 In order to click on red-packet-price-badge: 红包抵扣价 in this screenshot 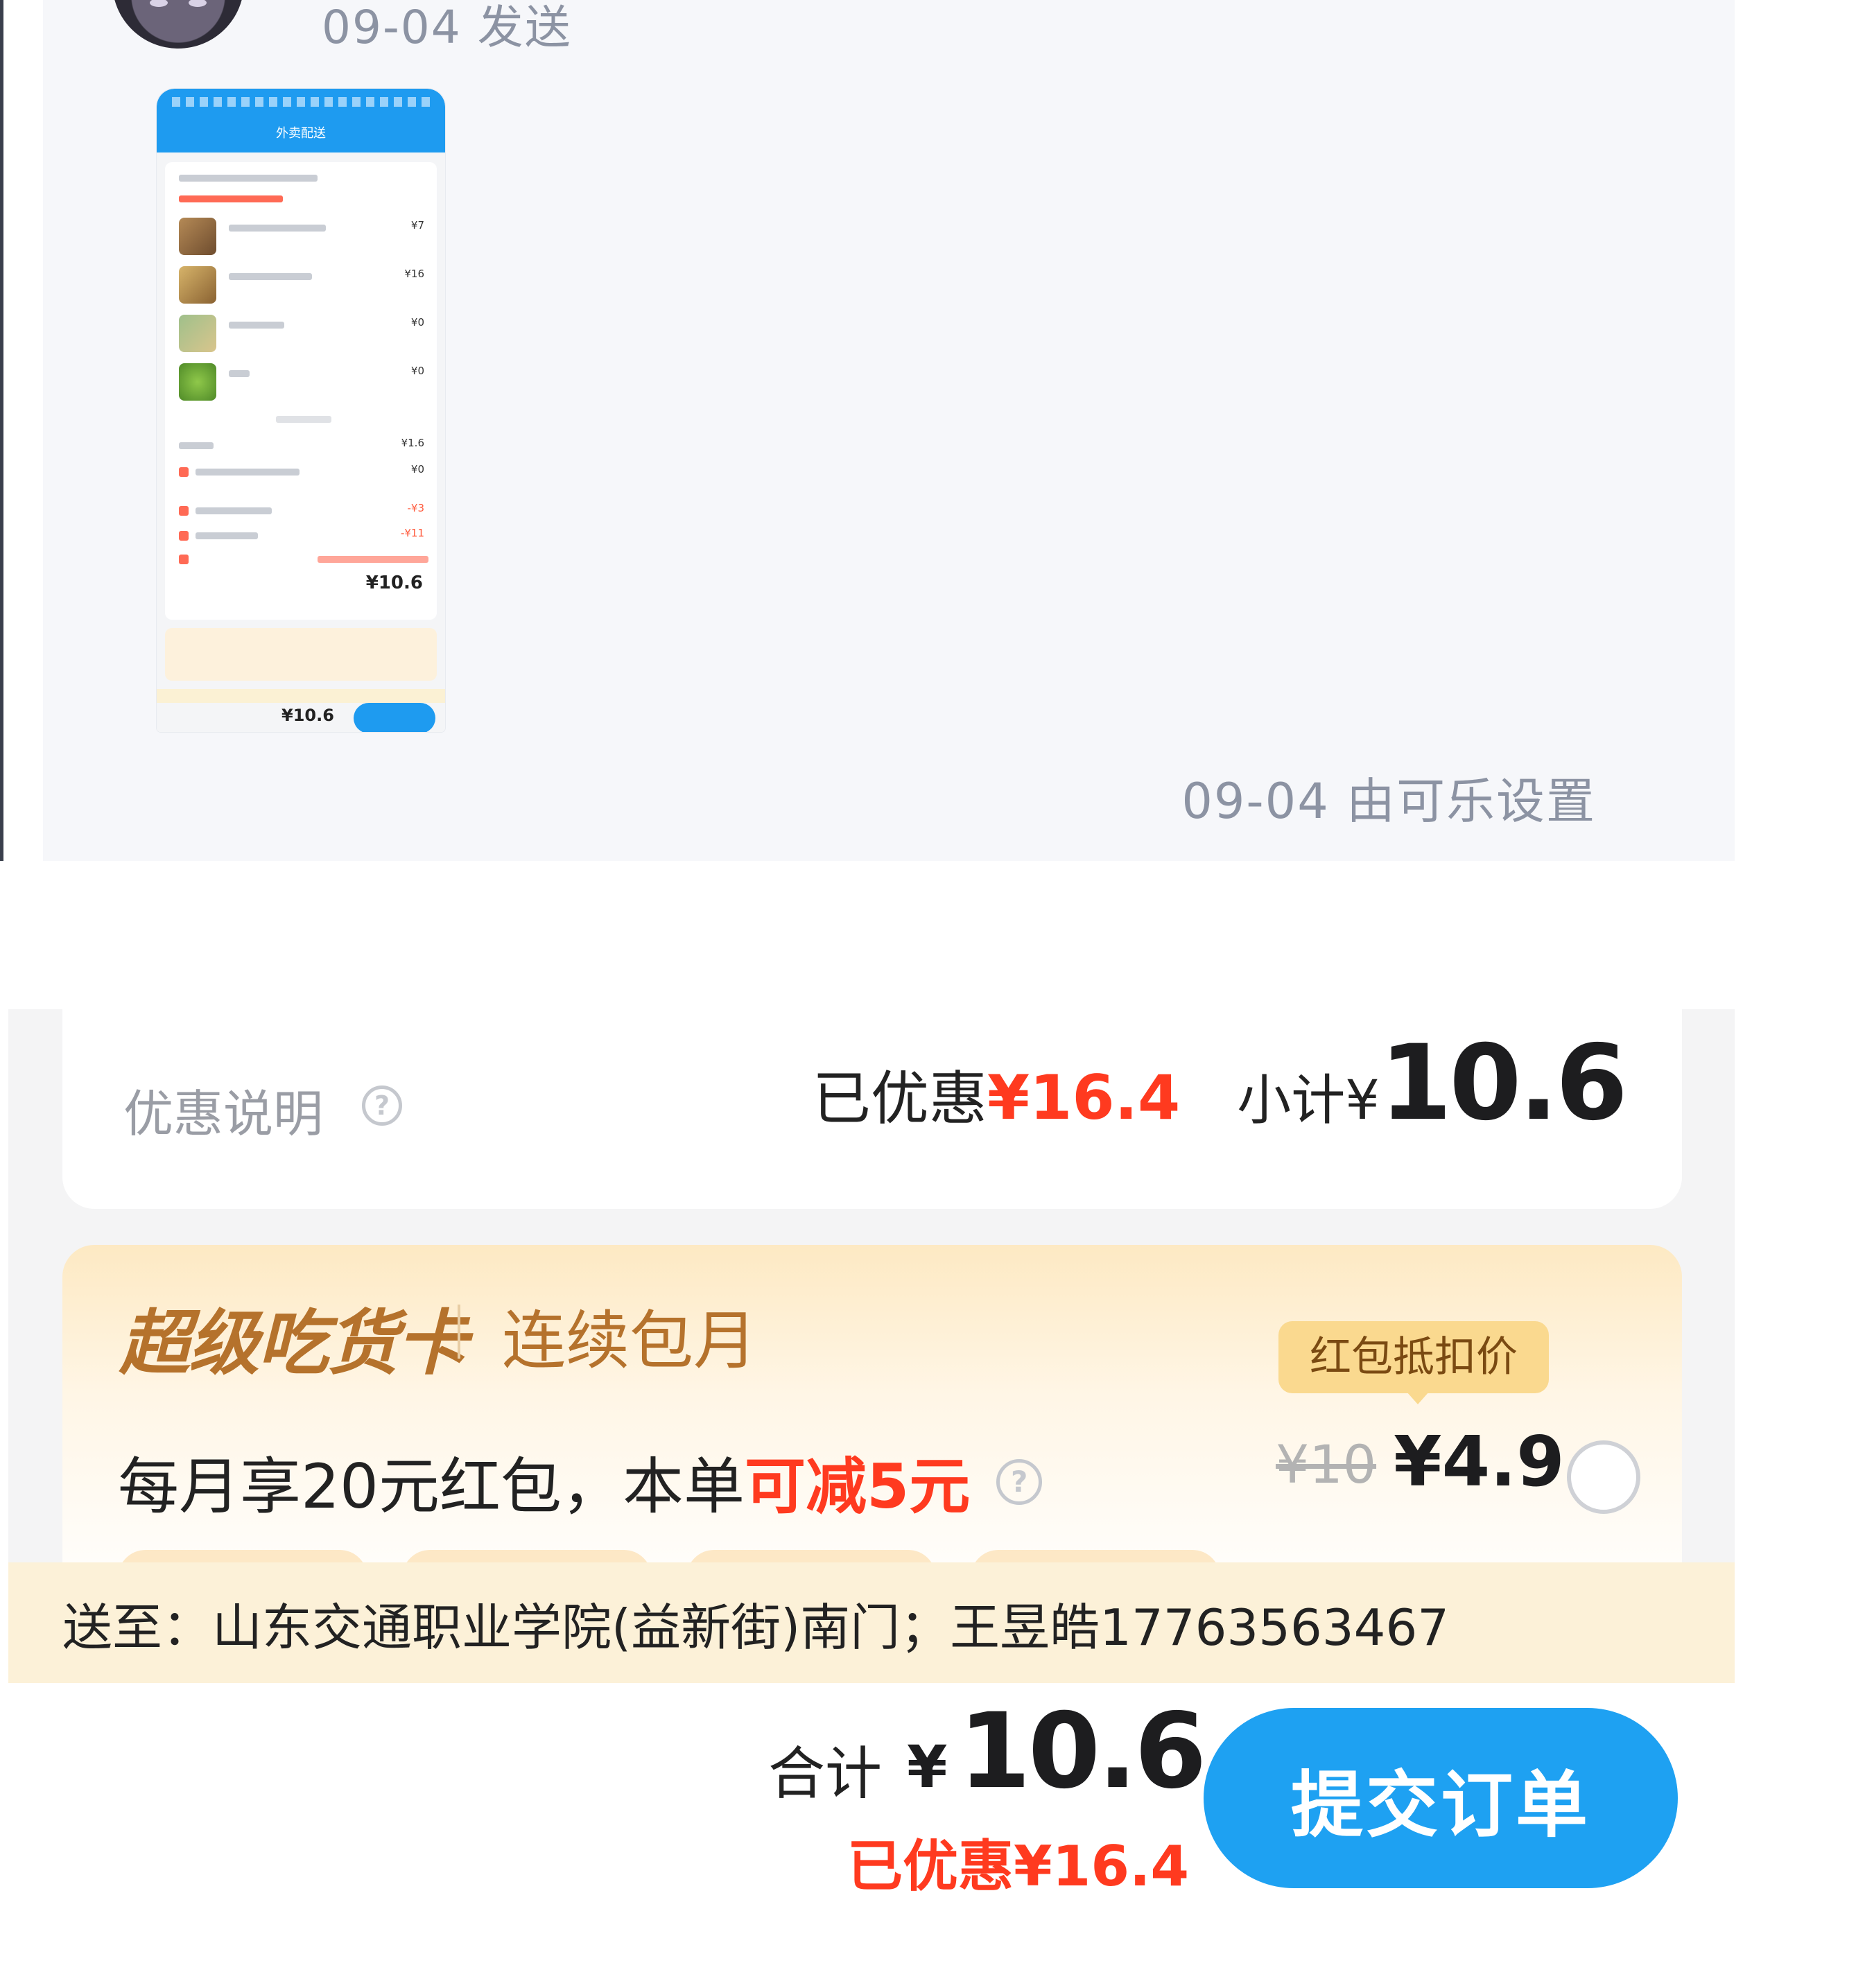, I will do `click(1413, 1362)`.